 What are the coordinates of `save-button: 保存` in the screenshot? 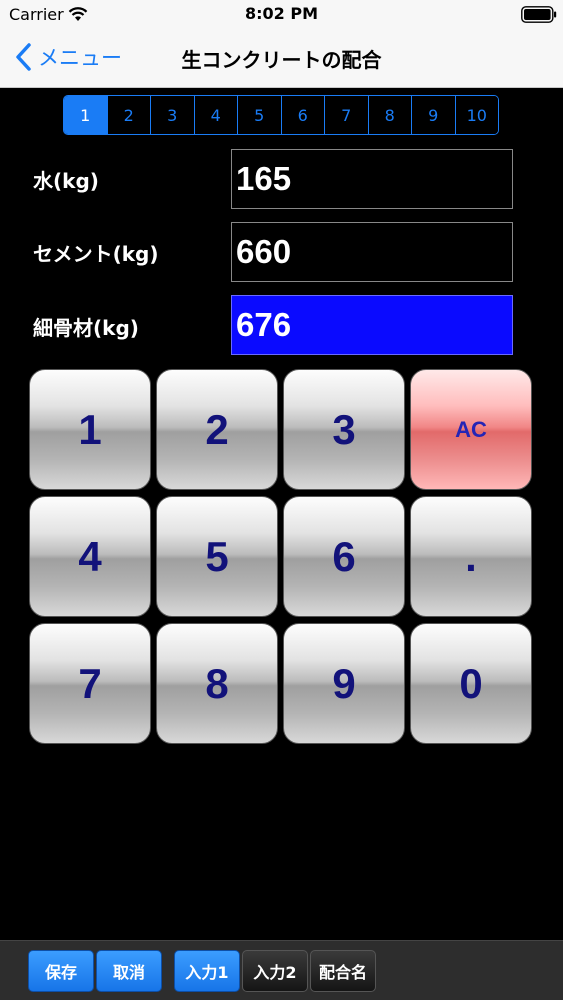 It's located at (61, 971).